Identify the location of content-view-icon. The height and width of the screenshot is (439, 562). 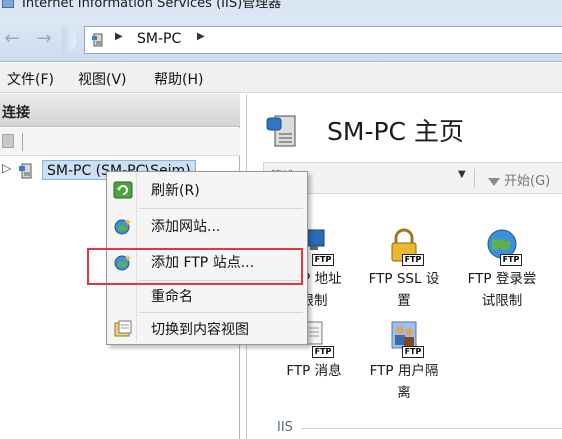
(123, 328).